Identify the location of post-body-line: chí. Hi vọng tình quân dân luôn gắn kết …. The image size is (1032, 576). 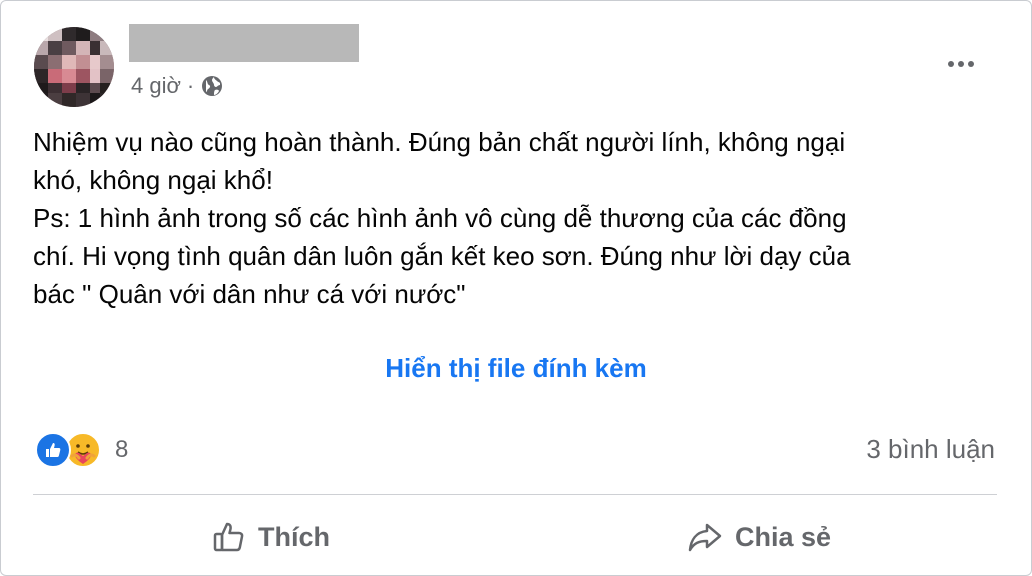
(442, 256).